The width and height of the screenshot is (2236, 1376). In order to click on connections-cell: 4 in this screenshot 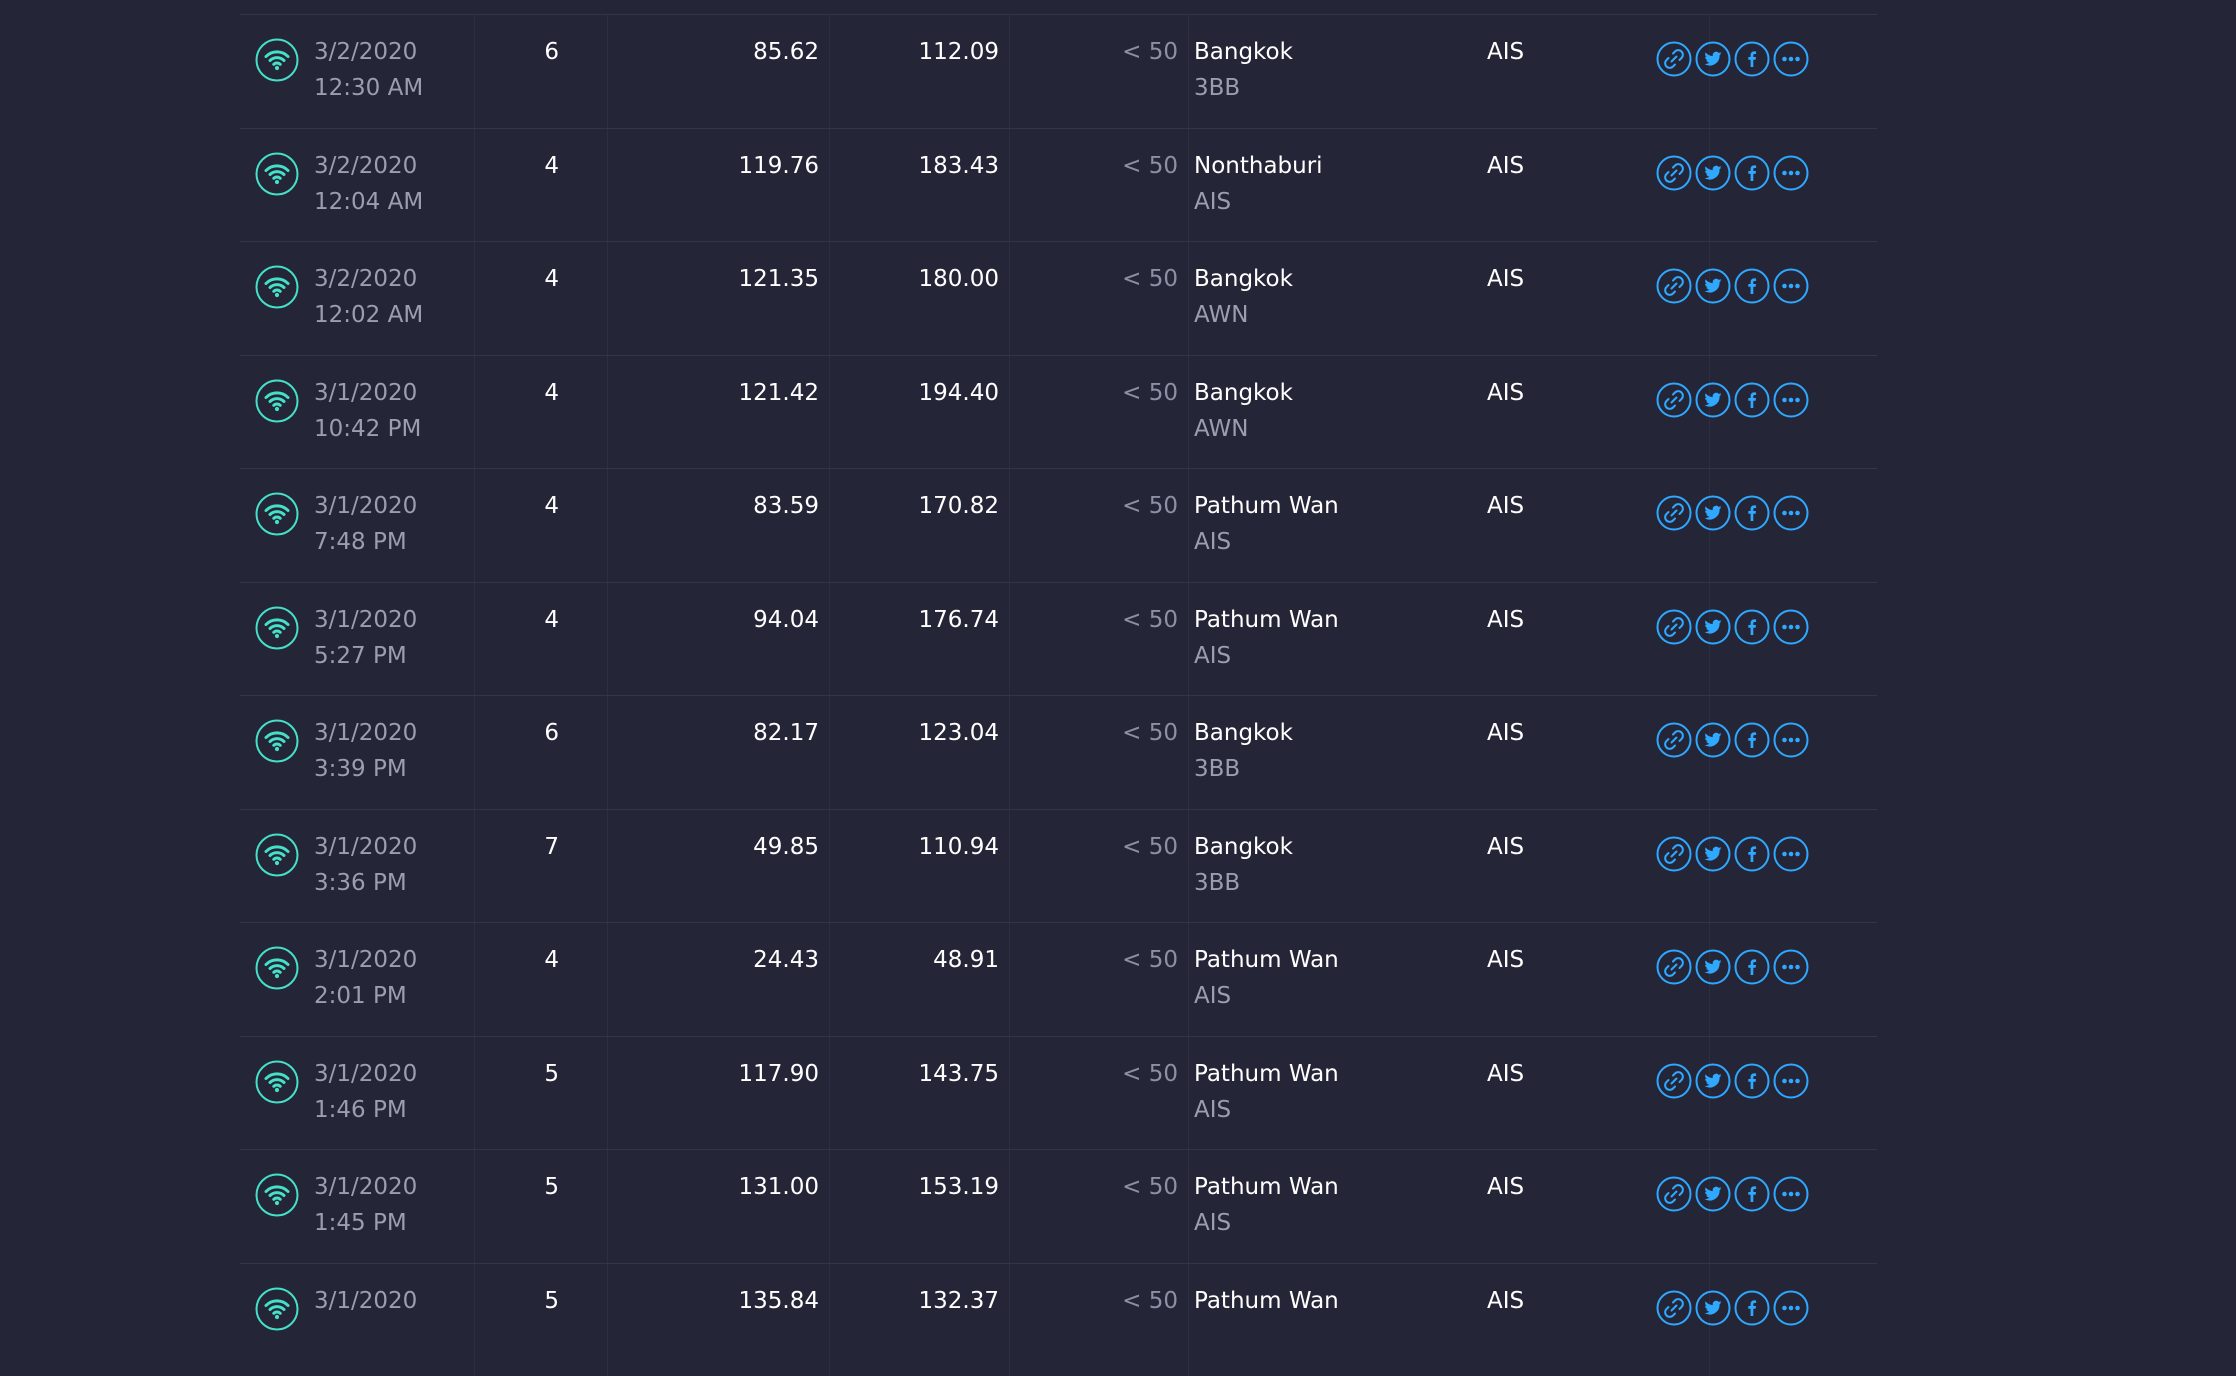, I will do `click(541, 525)`.